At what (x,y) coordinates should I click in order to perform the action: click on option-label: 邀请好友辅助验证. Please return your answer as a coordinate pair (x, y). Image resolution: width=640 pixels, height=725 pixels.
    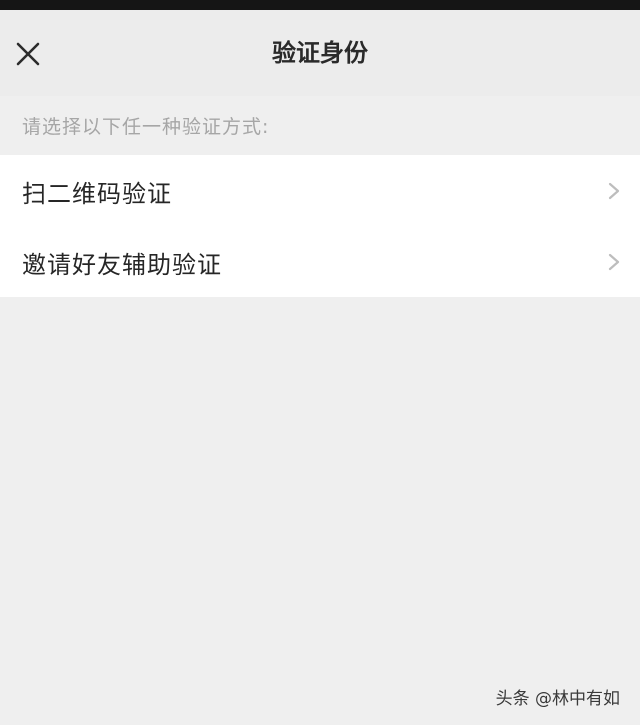
    Looking at the image, I should click on (122, 264).